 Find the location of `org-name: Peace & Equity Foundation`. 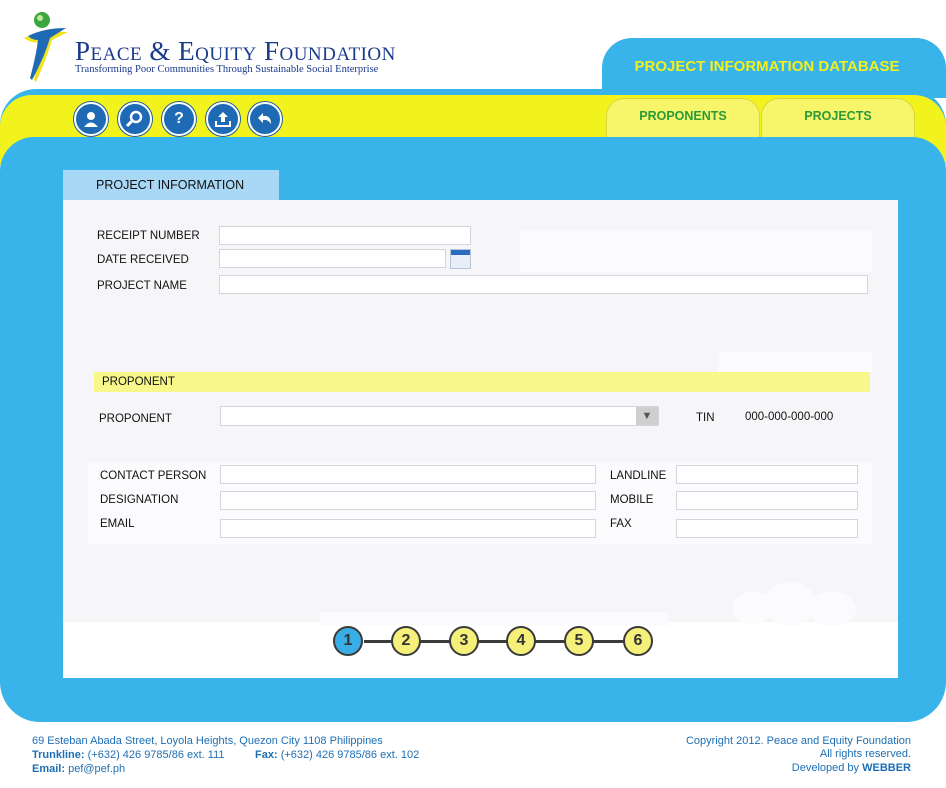

org-name: Peace & Equity Foundation is located at coordinates (235, 51).